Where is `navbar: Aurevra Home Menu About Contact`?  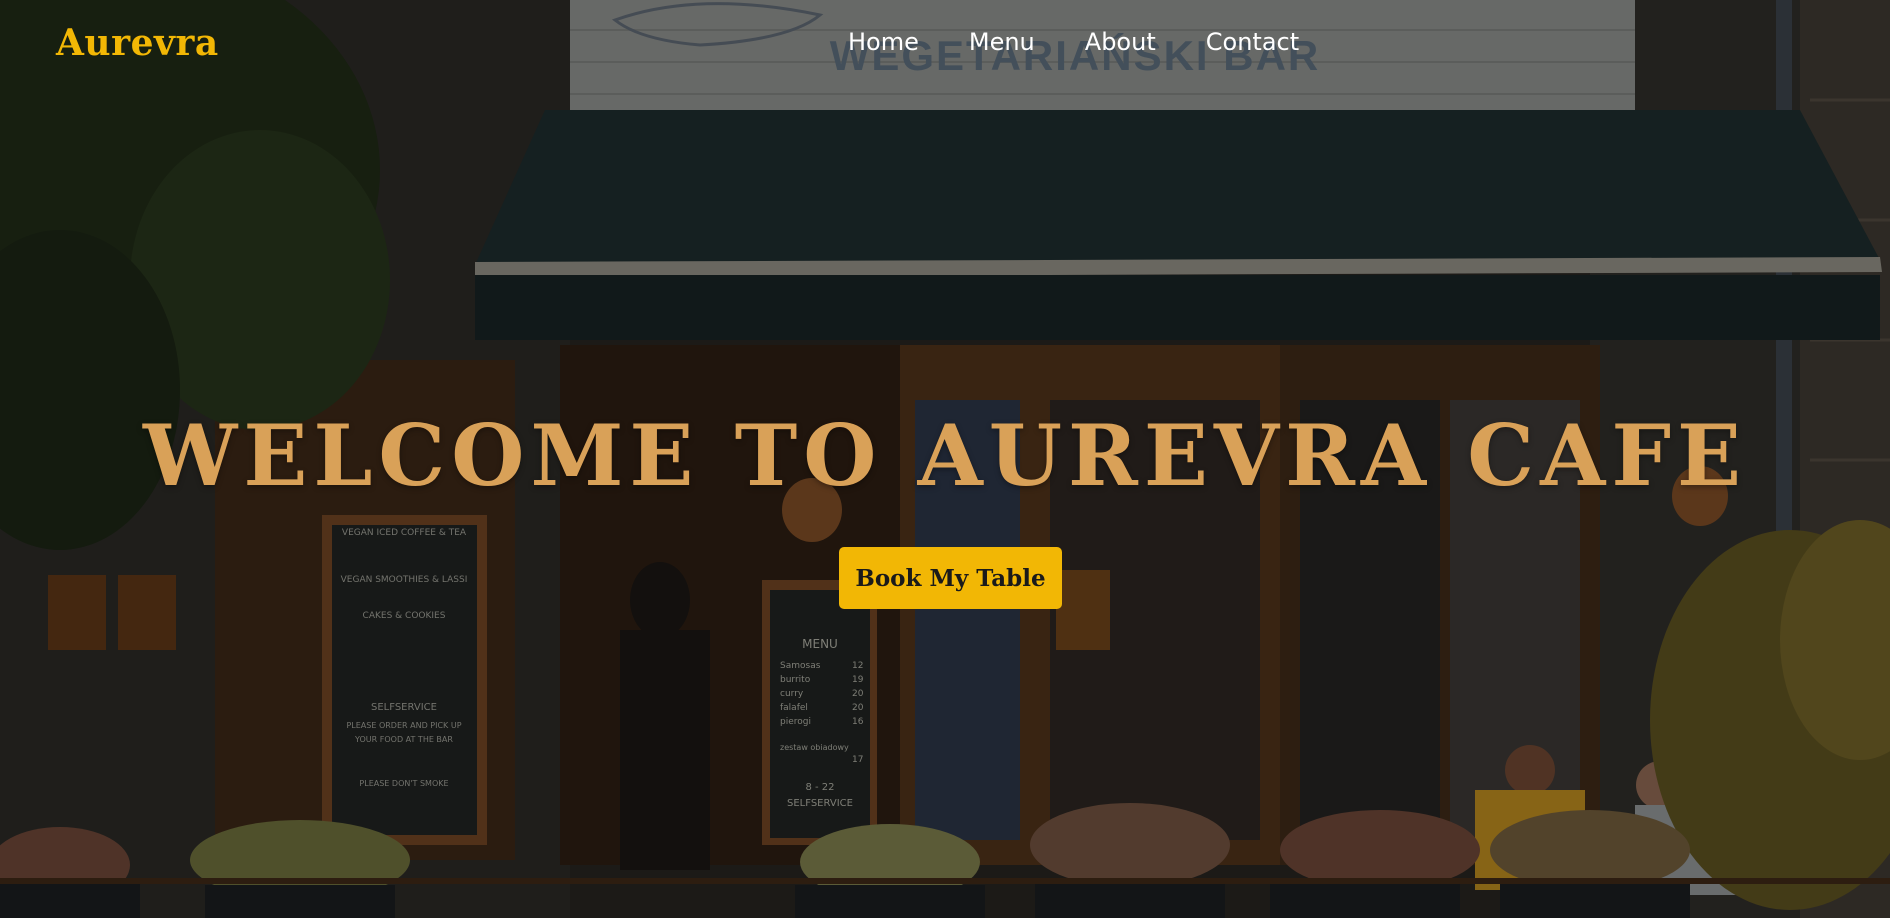
navbar: Aurevra Home Menu About Contact is located at coordinates (945, 46).